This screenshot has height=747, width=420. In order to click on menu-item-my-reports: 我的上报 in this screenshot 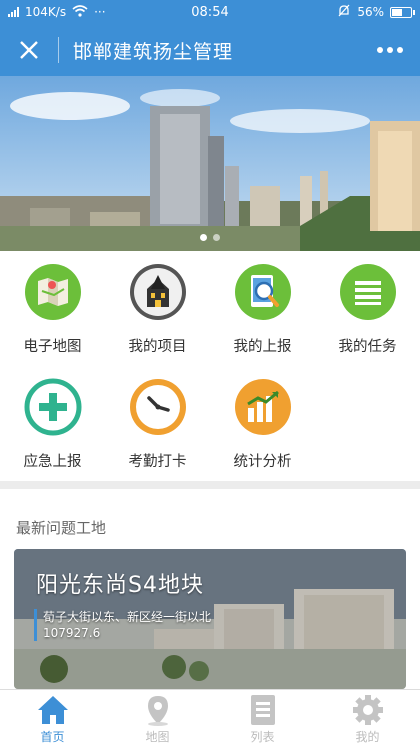, I will do `click(262, 306)`.